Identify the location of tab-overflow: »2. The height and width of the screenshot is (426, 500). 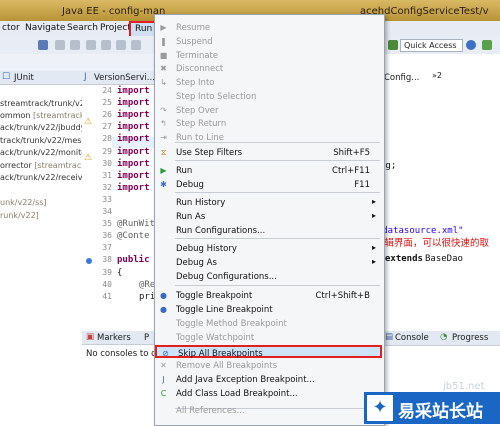
(437, 75).